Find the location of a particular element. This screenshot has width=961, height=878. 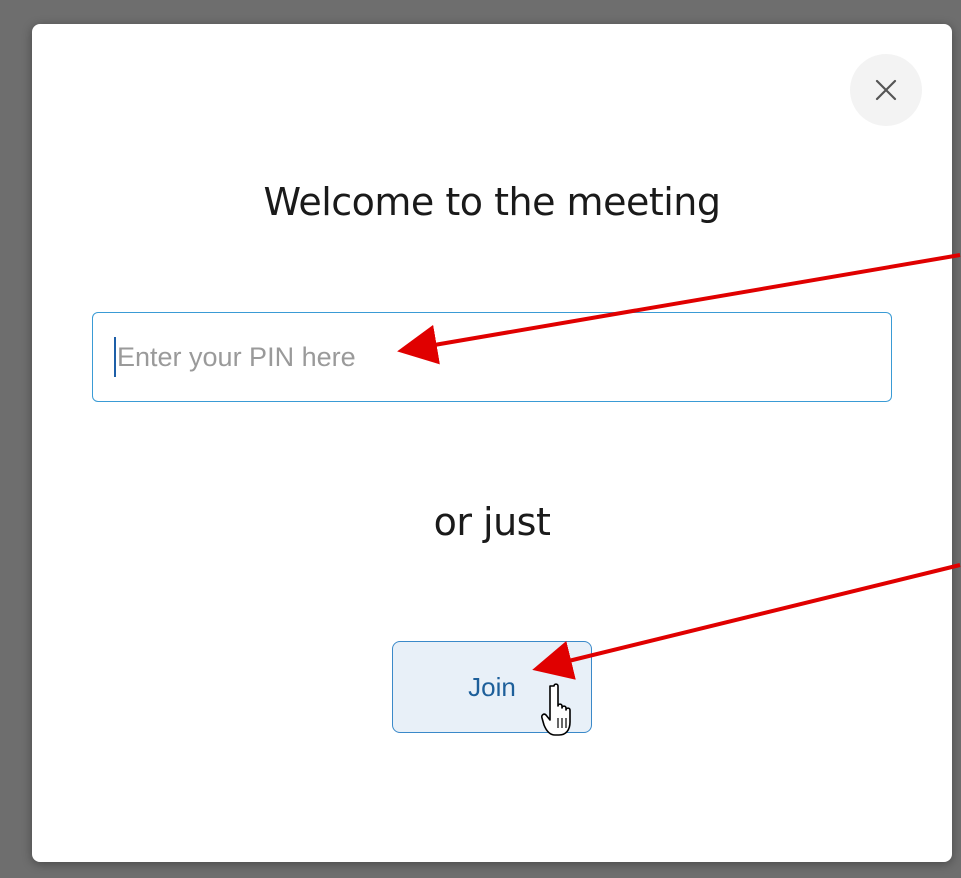

close-icon is located at coordinates (886, 90).